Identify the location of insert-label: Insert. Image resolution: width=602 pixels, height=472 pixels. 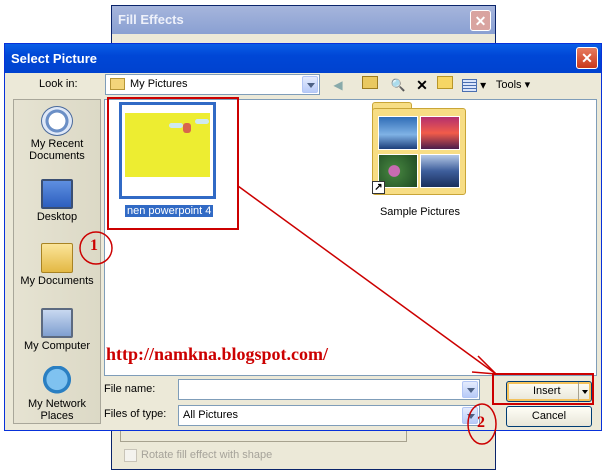
(547, 391).